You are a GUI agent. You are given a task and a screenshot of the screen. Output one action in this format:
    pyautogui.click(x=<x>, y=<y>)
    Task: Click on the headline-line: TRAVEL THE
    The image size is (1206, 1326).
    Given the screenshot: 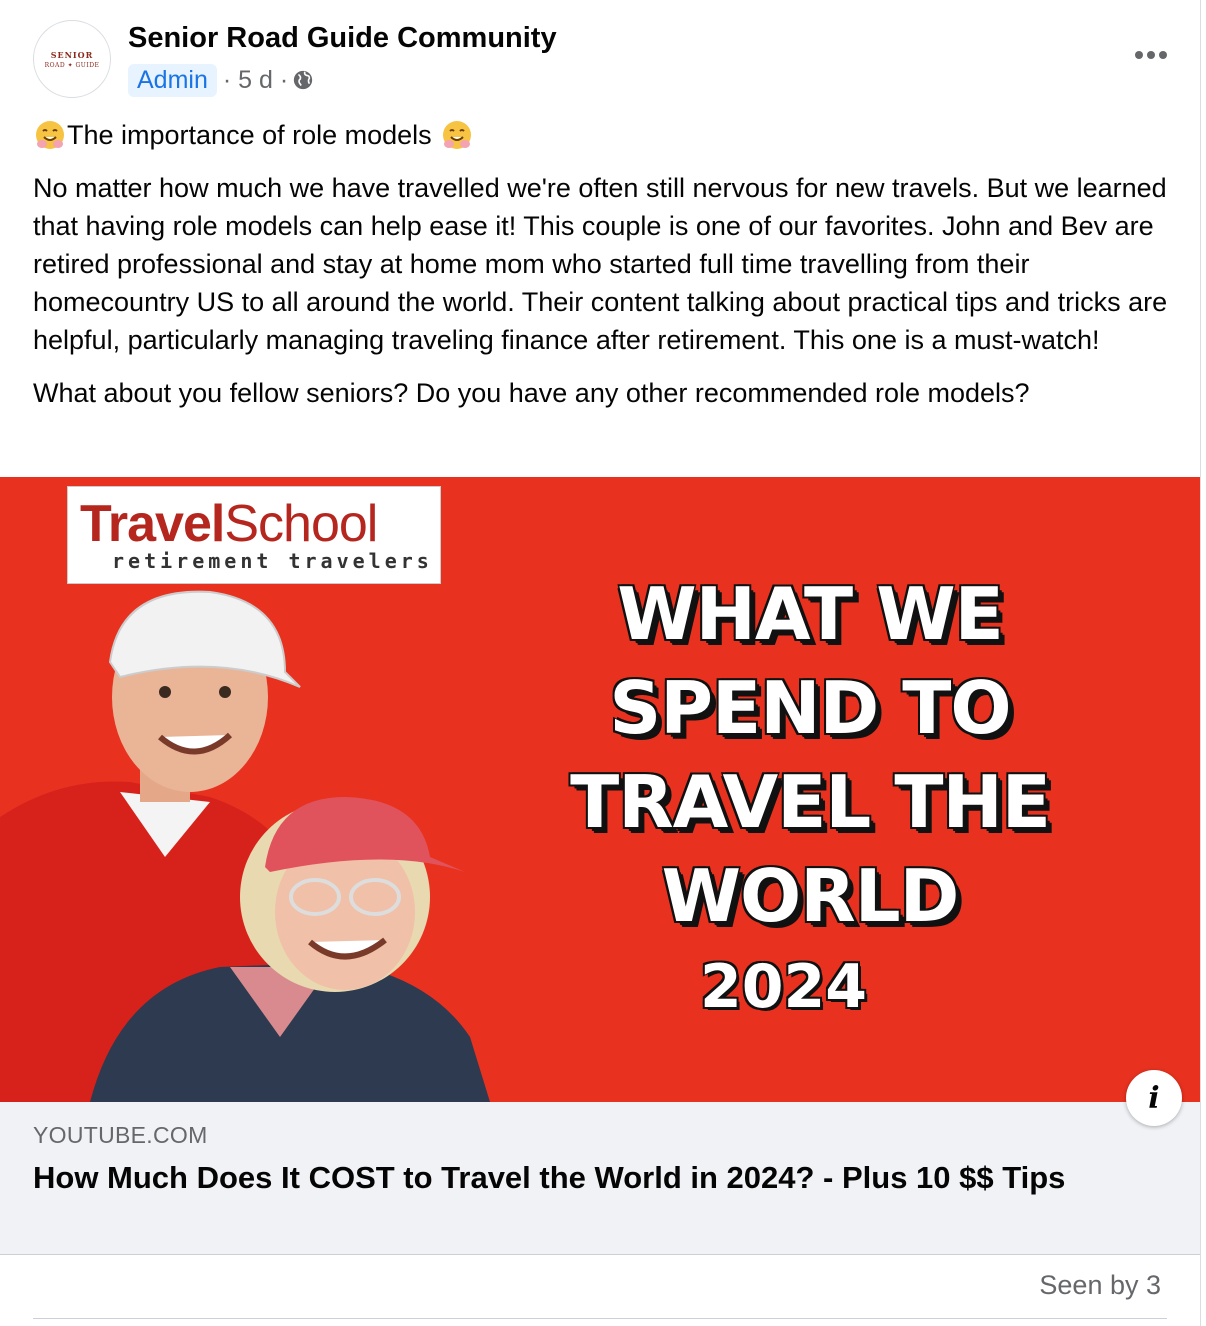 What is the action you would take?
    pyautogui.click(x=810, y=802)
    